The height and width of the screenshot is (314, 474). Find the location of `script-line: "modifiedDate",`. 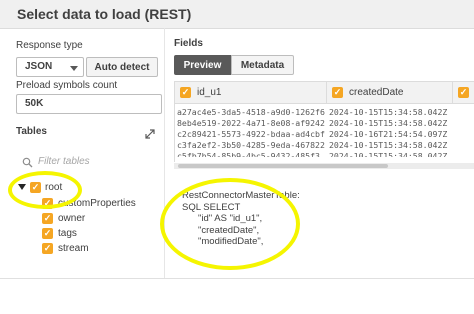

script-line: "modifiedDate", is located at coordinates (231, 241).